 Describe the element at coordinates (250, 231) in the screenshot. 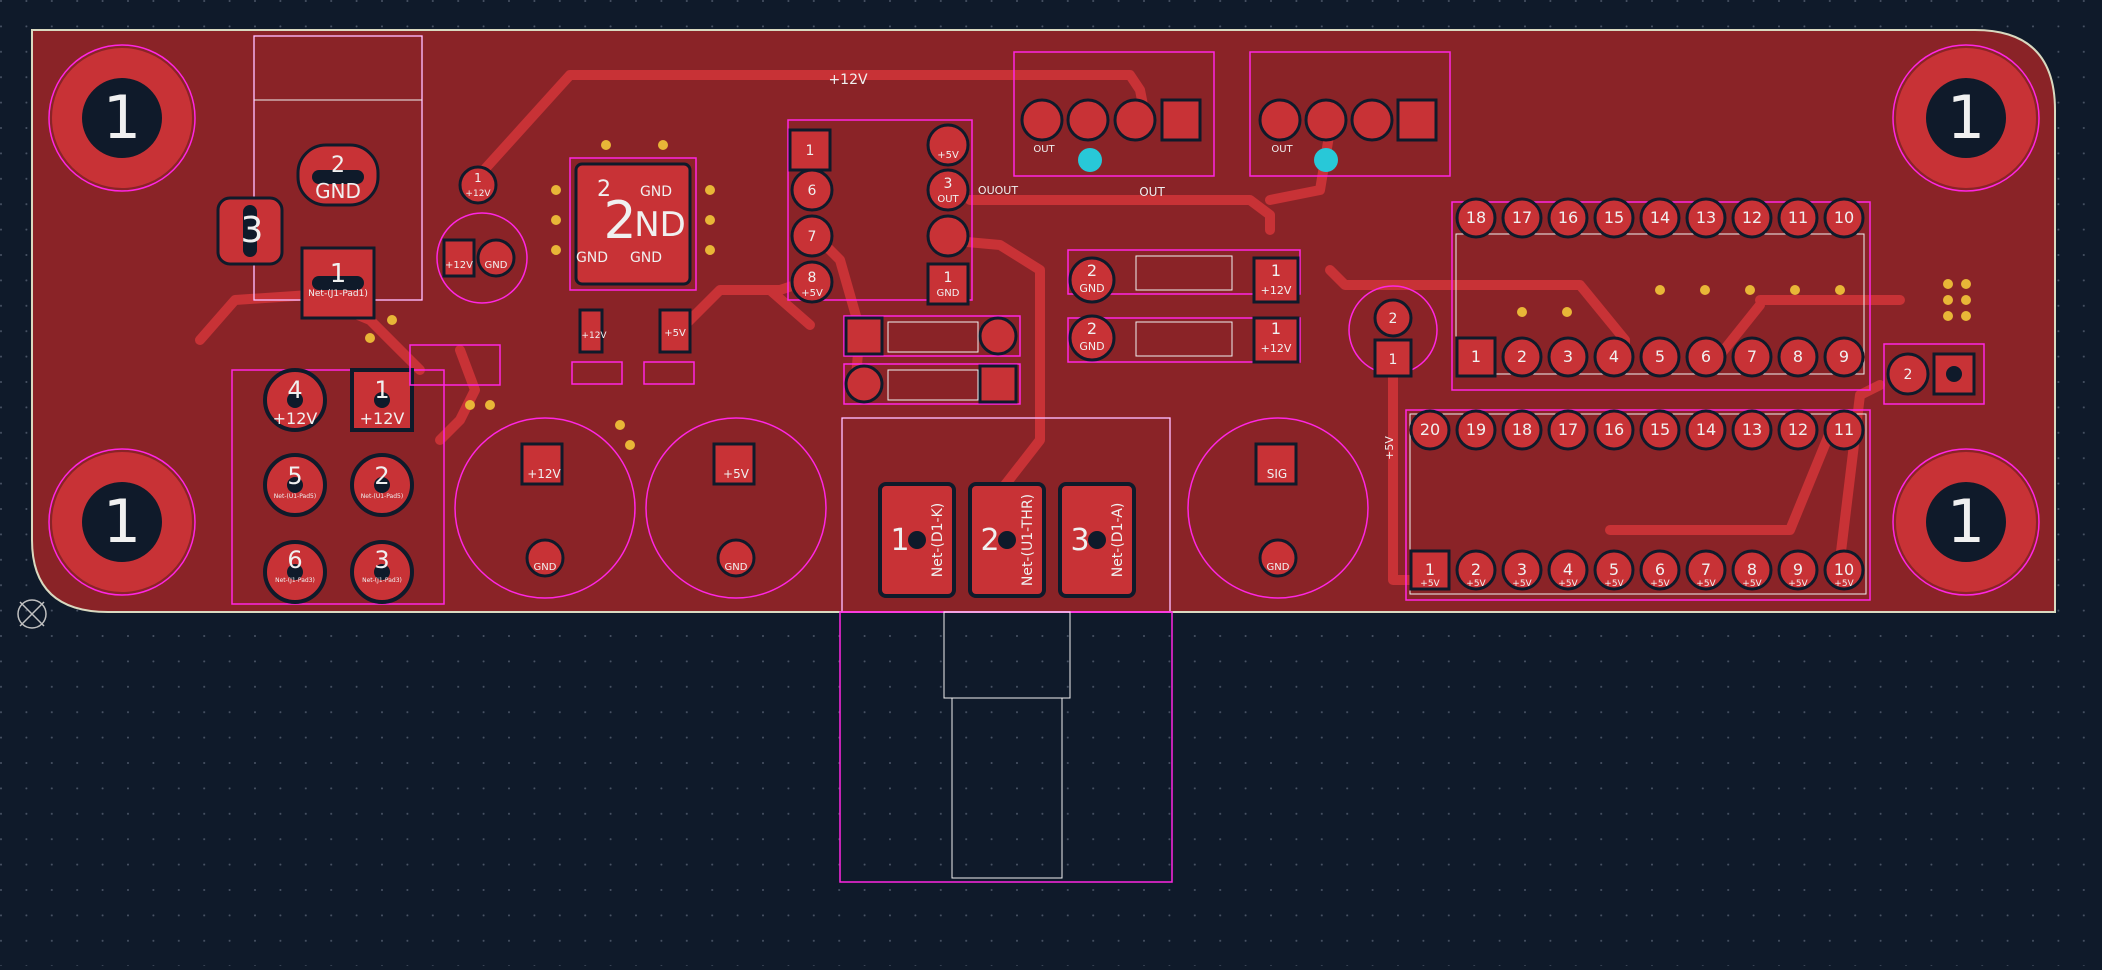

I see `jack-pad-3: 3` at that location.